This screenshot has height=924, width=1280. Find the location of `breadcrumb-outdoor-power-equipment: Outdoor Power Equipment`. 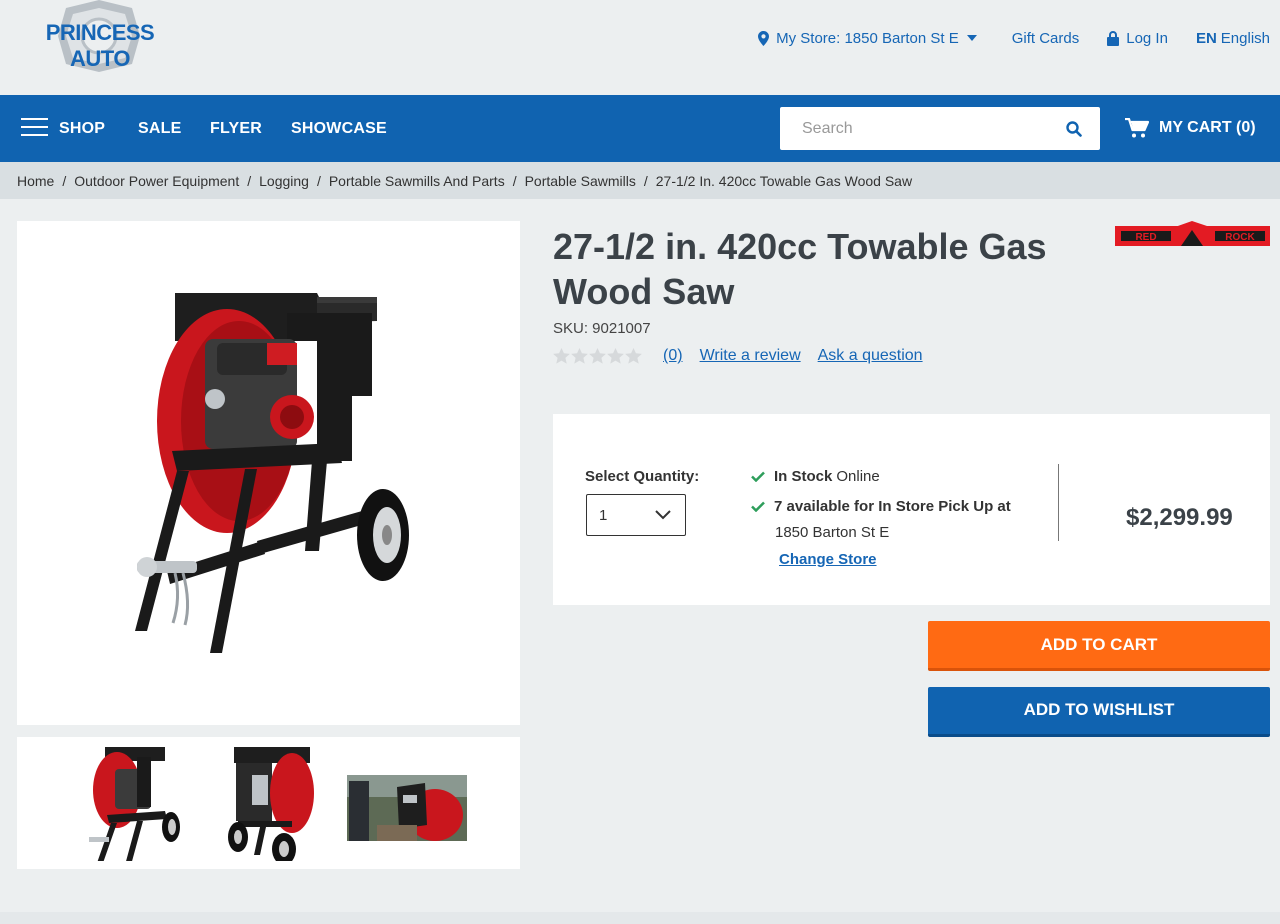

breadcrumb-outdoor-power-equipment: Outdoor Power Equipment is located at coordinates (156, 181).